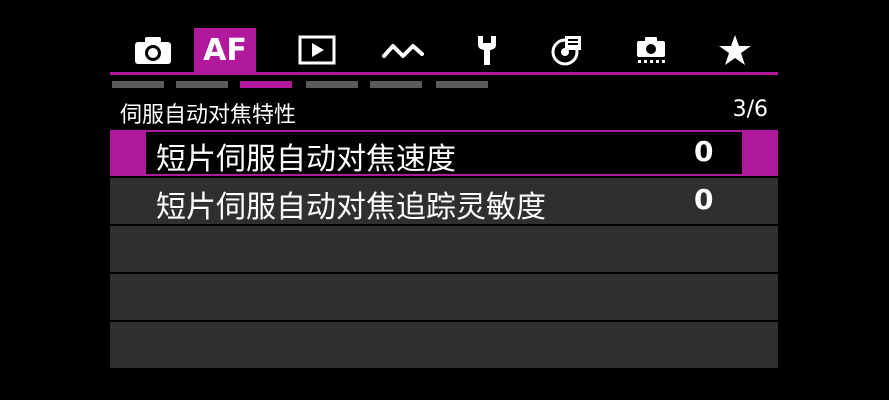  I want to click on tab-network, so click(403, 50).